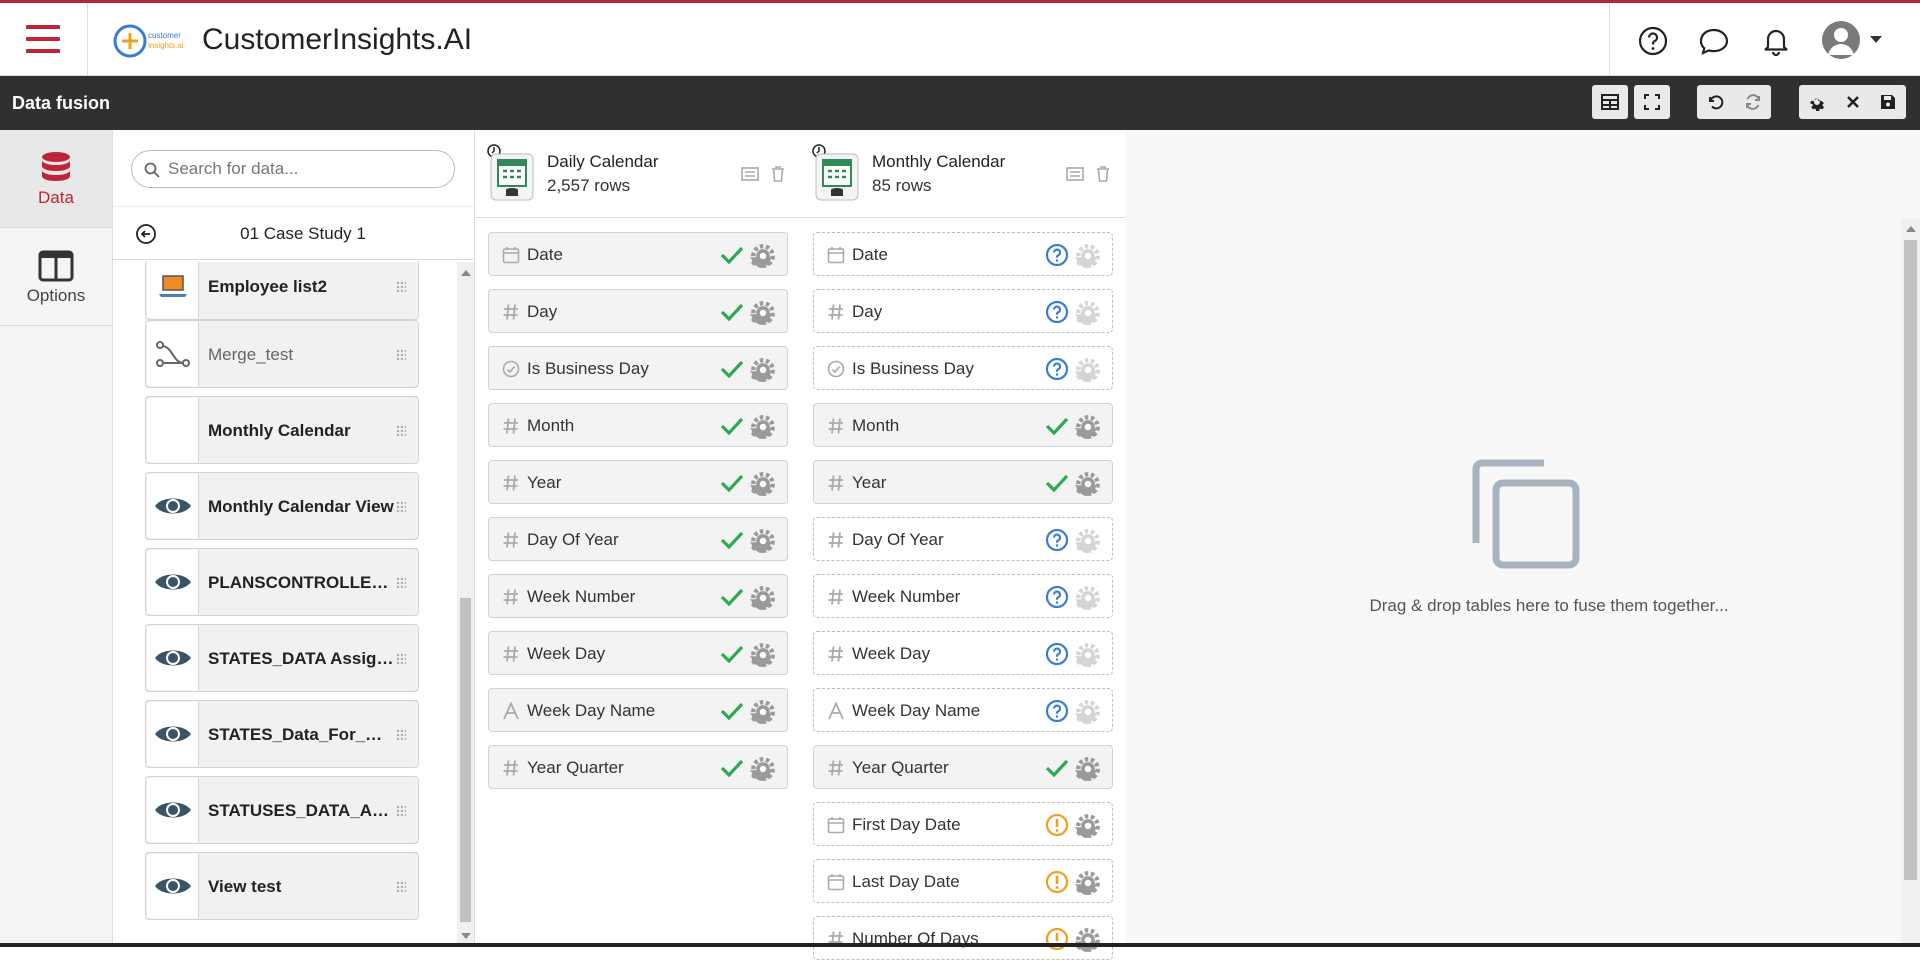 The image size is (1920, 960). What do you see at coordinates (1653, 41) in the screenshot?
I see `help-icon` at bounding box center [1653, 41].